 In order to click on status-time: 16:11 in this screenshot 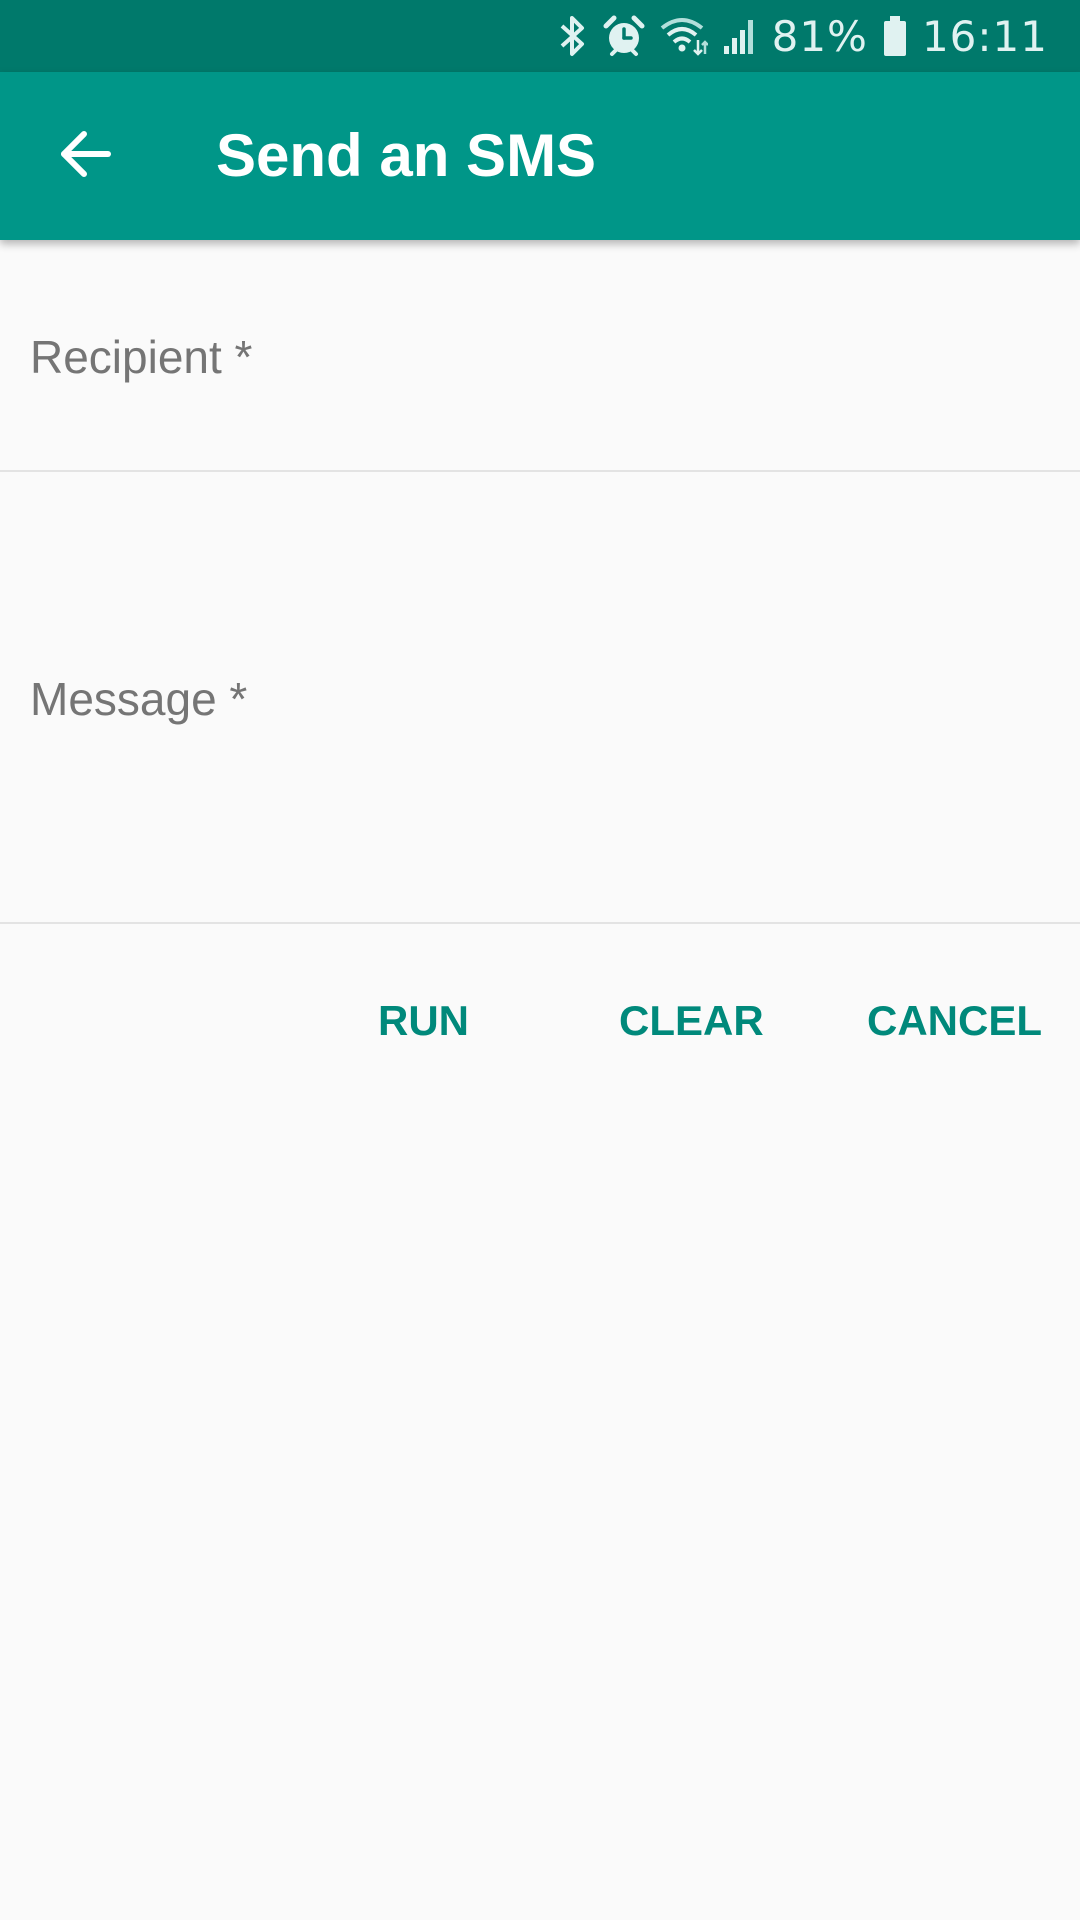, I will do `click(984, 36)`.